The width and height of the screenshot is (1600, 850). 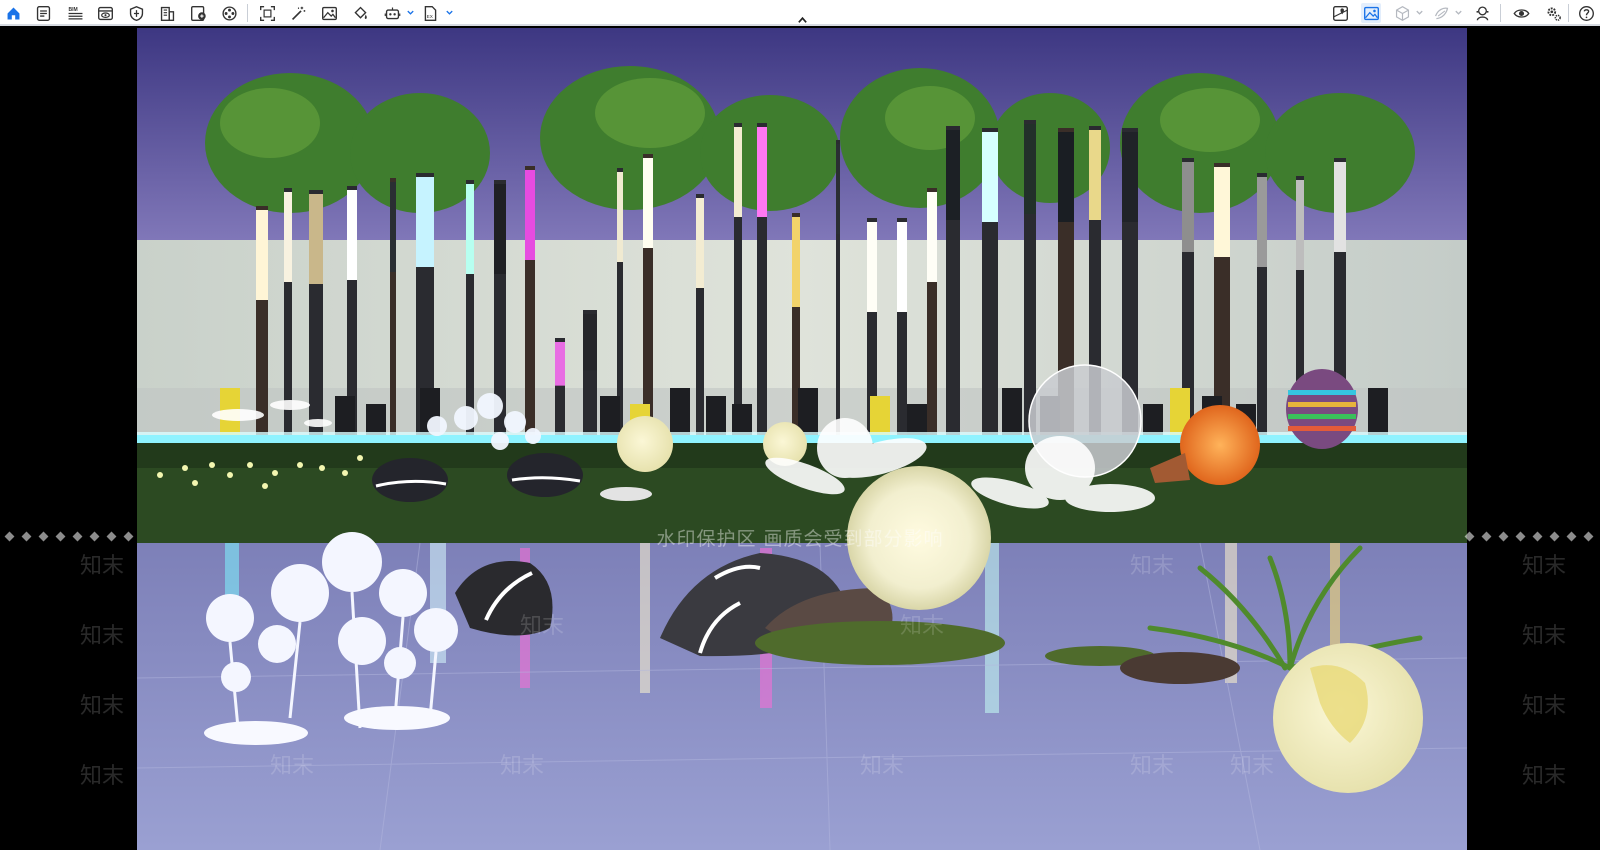 I want to click on bim-icon: BIM, so click(x=75, y=13).